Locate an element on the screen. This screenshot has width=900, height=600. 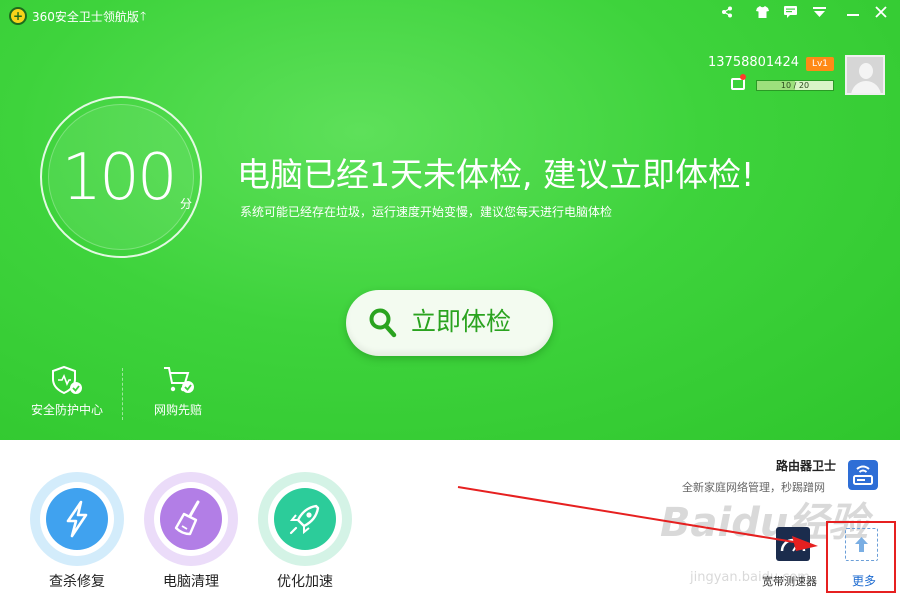
cart-check-icon is located at coordinates (179, 380).